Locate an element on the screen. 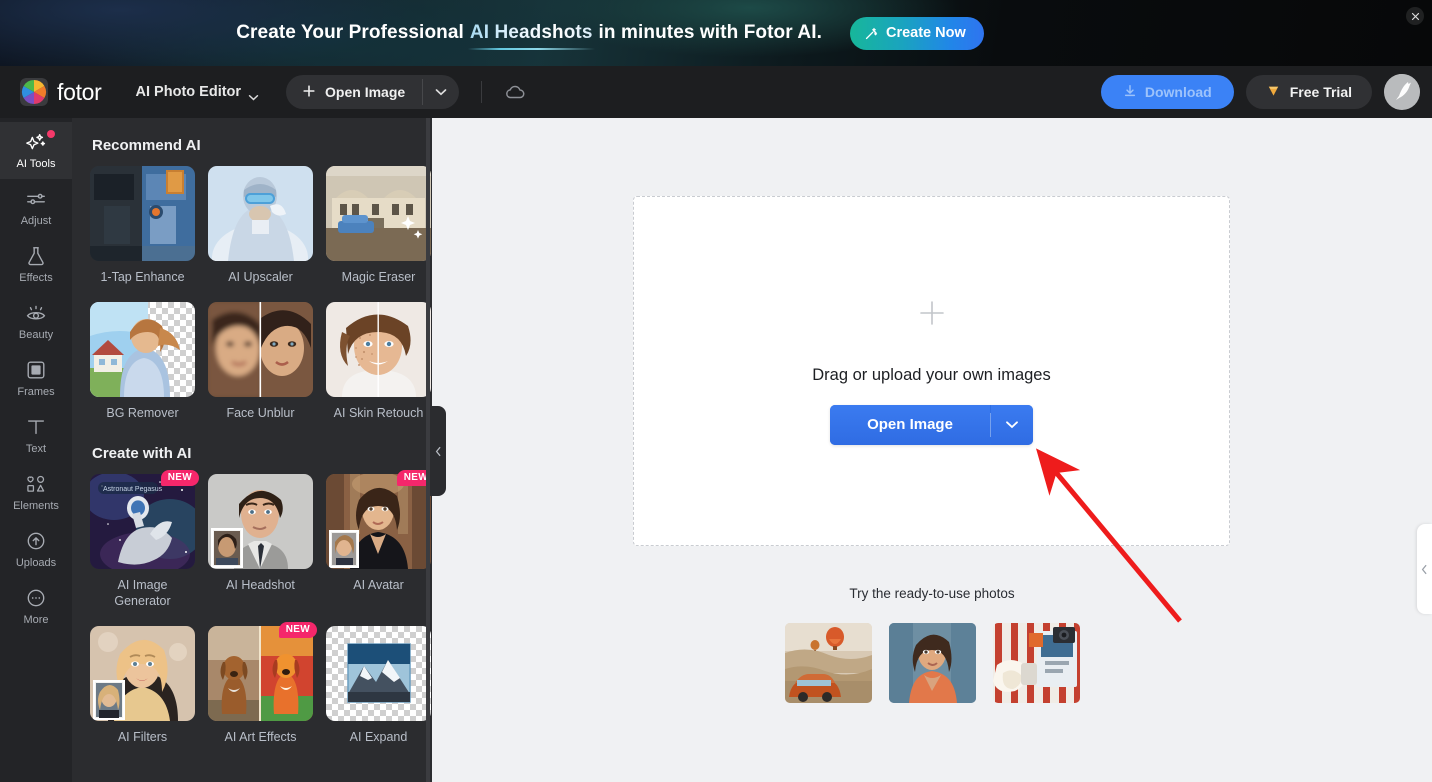  tool-card-ai-art-effects: NEW AI Art Effects is located at coordinates (262, 683).